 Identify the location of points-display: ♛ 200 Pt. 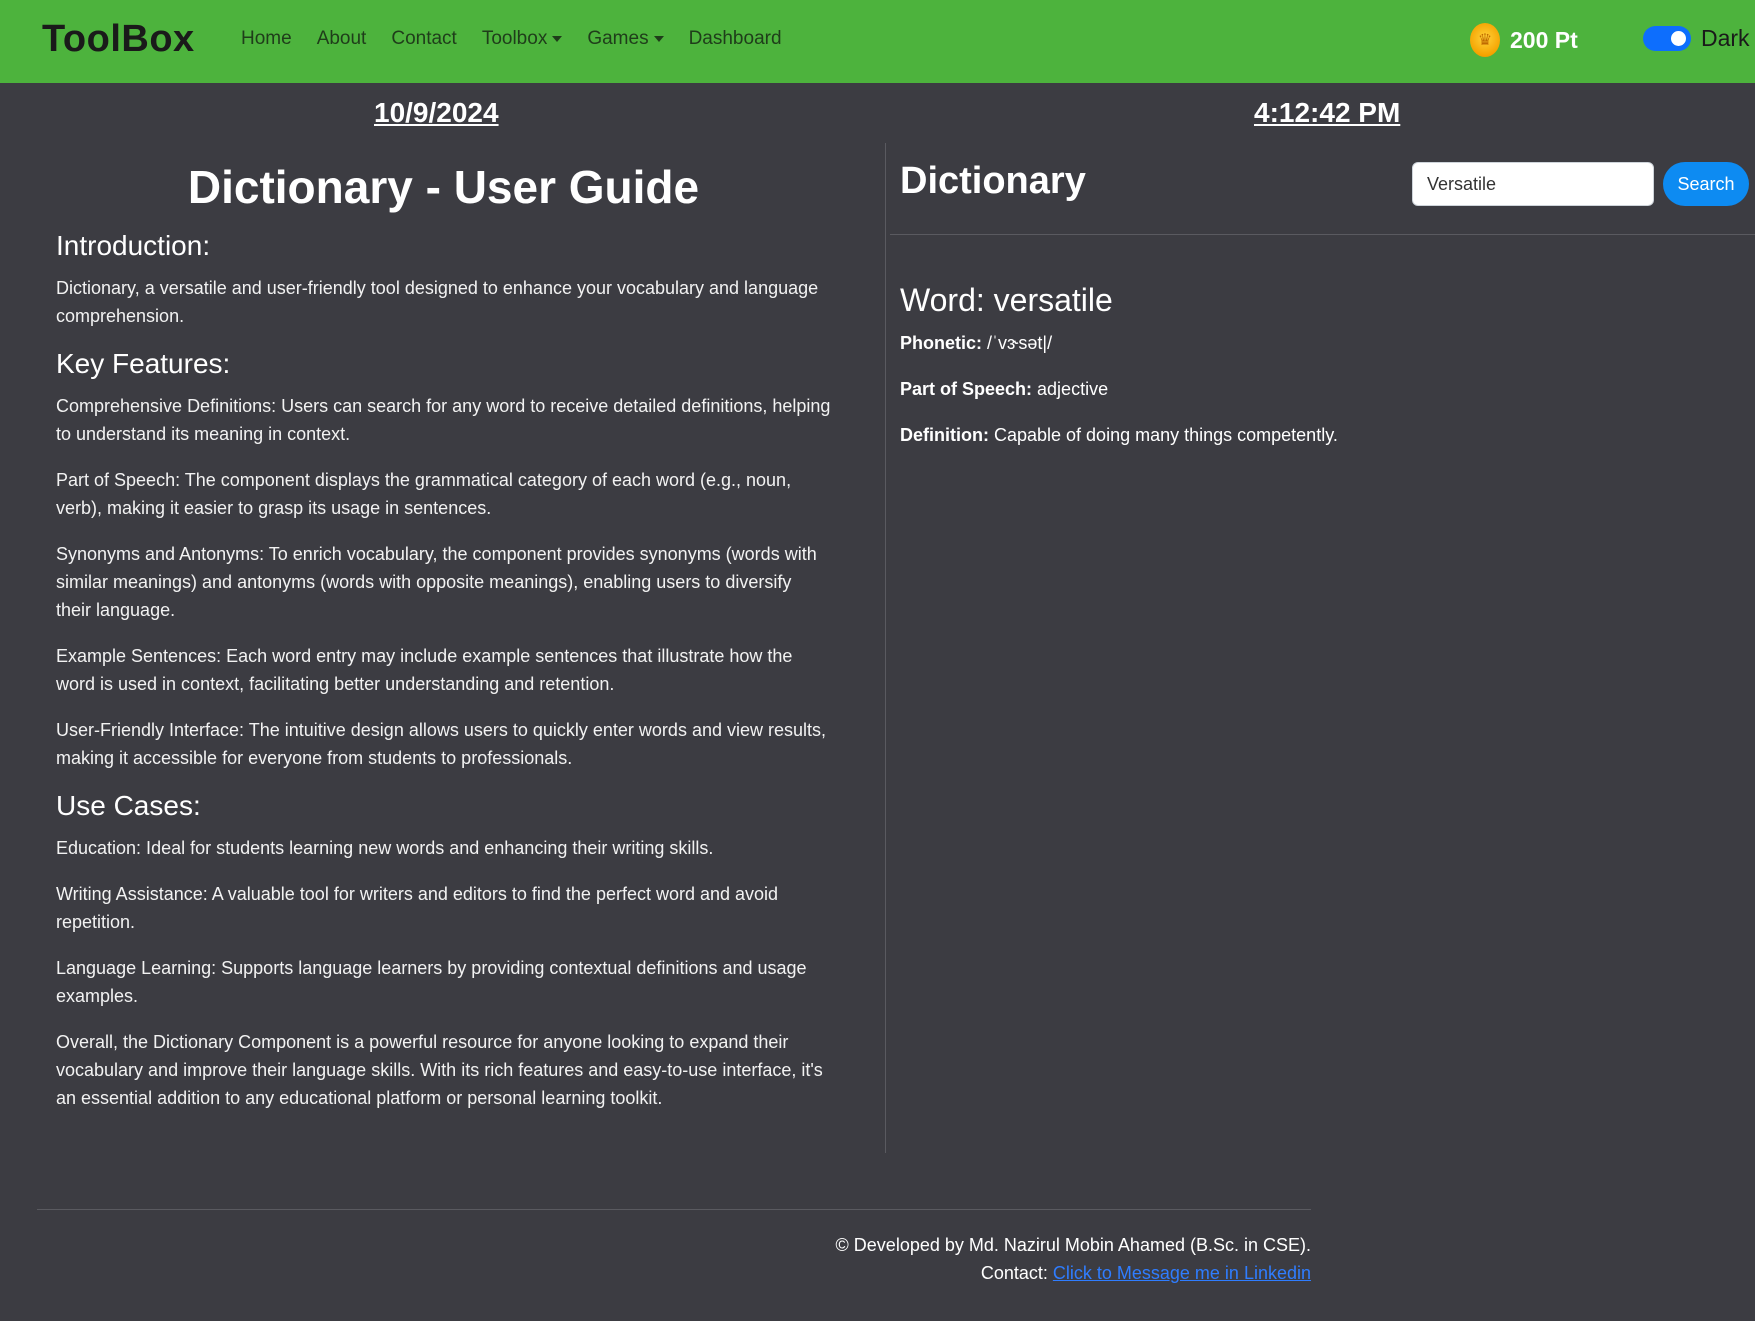
(1524, 40).